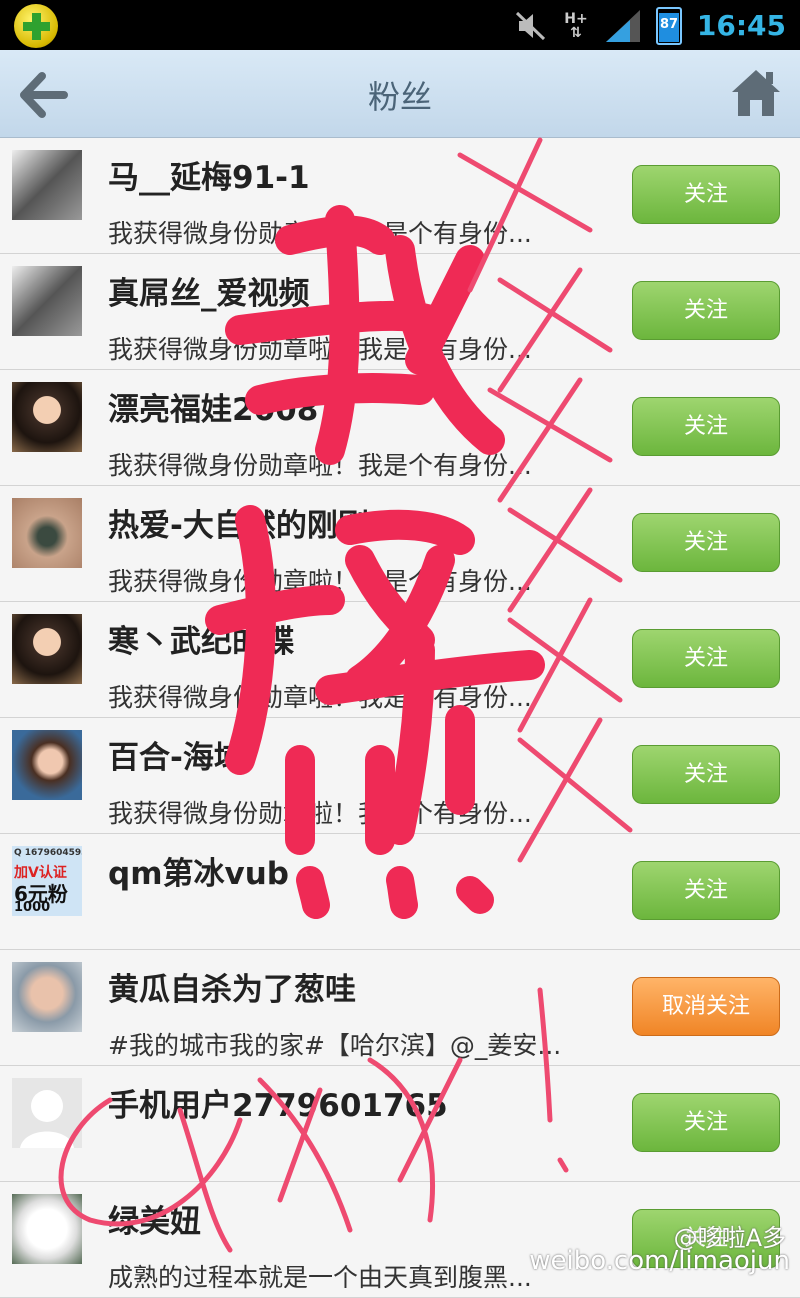 The height and width of the screenshot is (1298, 800). What do you see at coordinates (176, 754) in the screenshot?
I see `fan-name: 百合-海域` at bounding box center [176, 754].